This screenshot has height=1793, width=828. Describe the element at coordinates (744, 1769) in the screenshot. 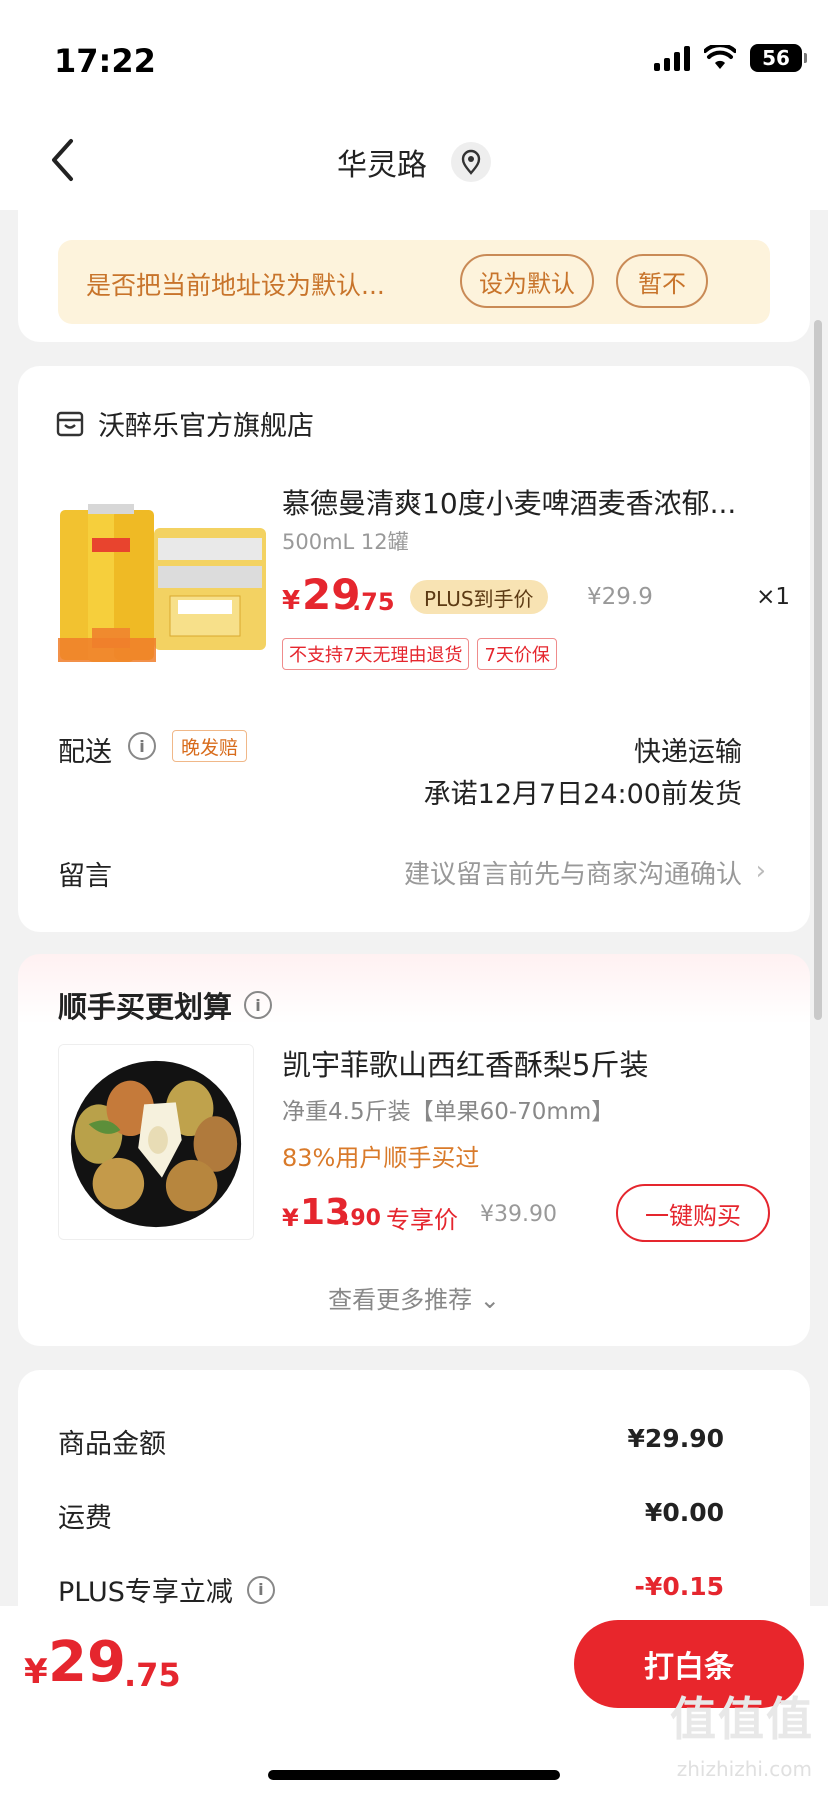

I see `watermark-url: zhizhizhi.com` at that location.